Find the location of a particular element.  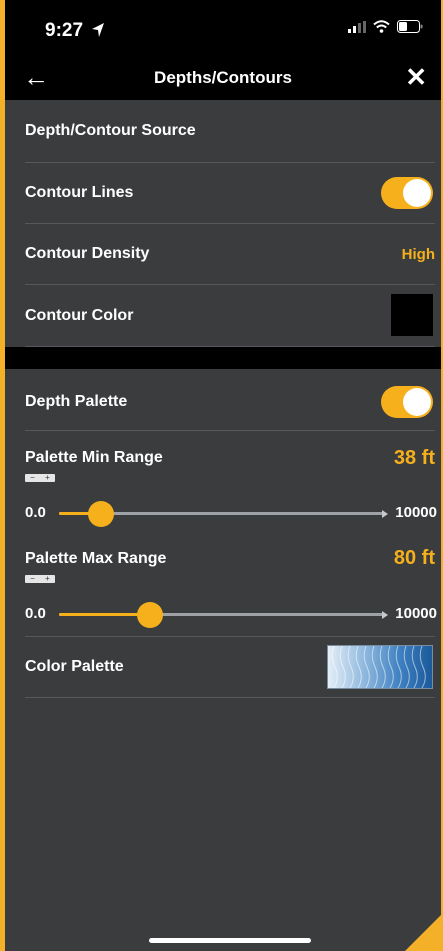

depth-contour-source-row: Depth/Contour Source is located at coordinates (230, 131).